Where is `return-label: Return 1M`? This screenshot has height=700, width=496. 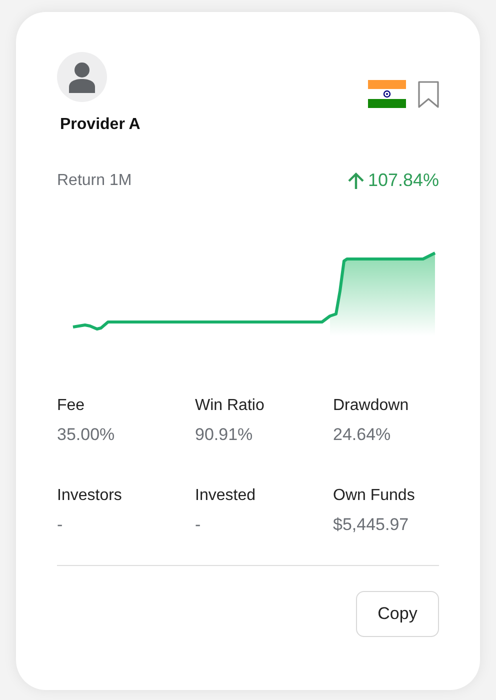 return-label: Return 1M is located at coordinates (94, 181).